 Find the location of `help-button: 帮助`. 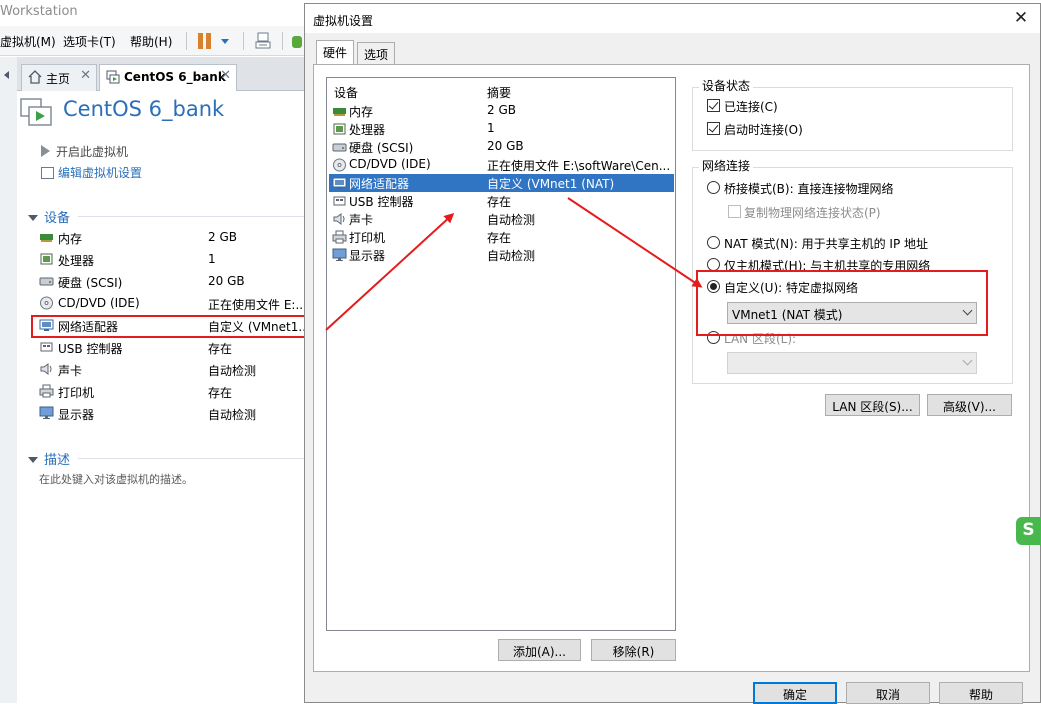

help-button: 帮助 is located at coordinates (981, 693).